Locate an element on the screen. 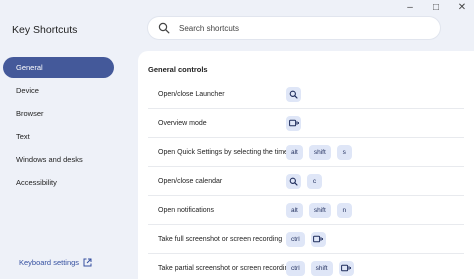 This screenshot has width=474, height=279. shortcut-label: Open/close Launcher is located at coordinates (191, 94).